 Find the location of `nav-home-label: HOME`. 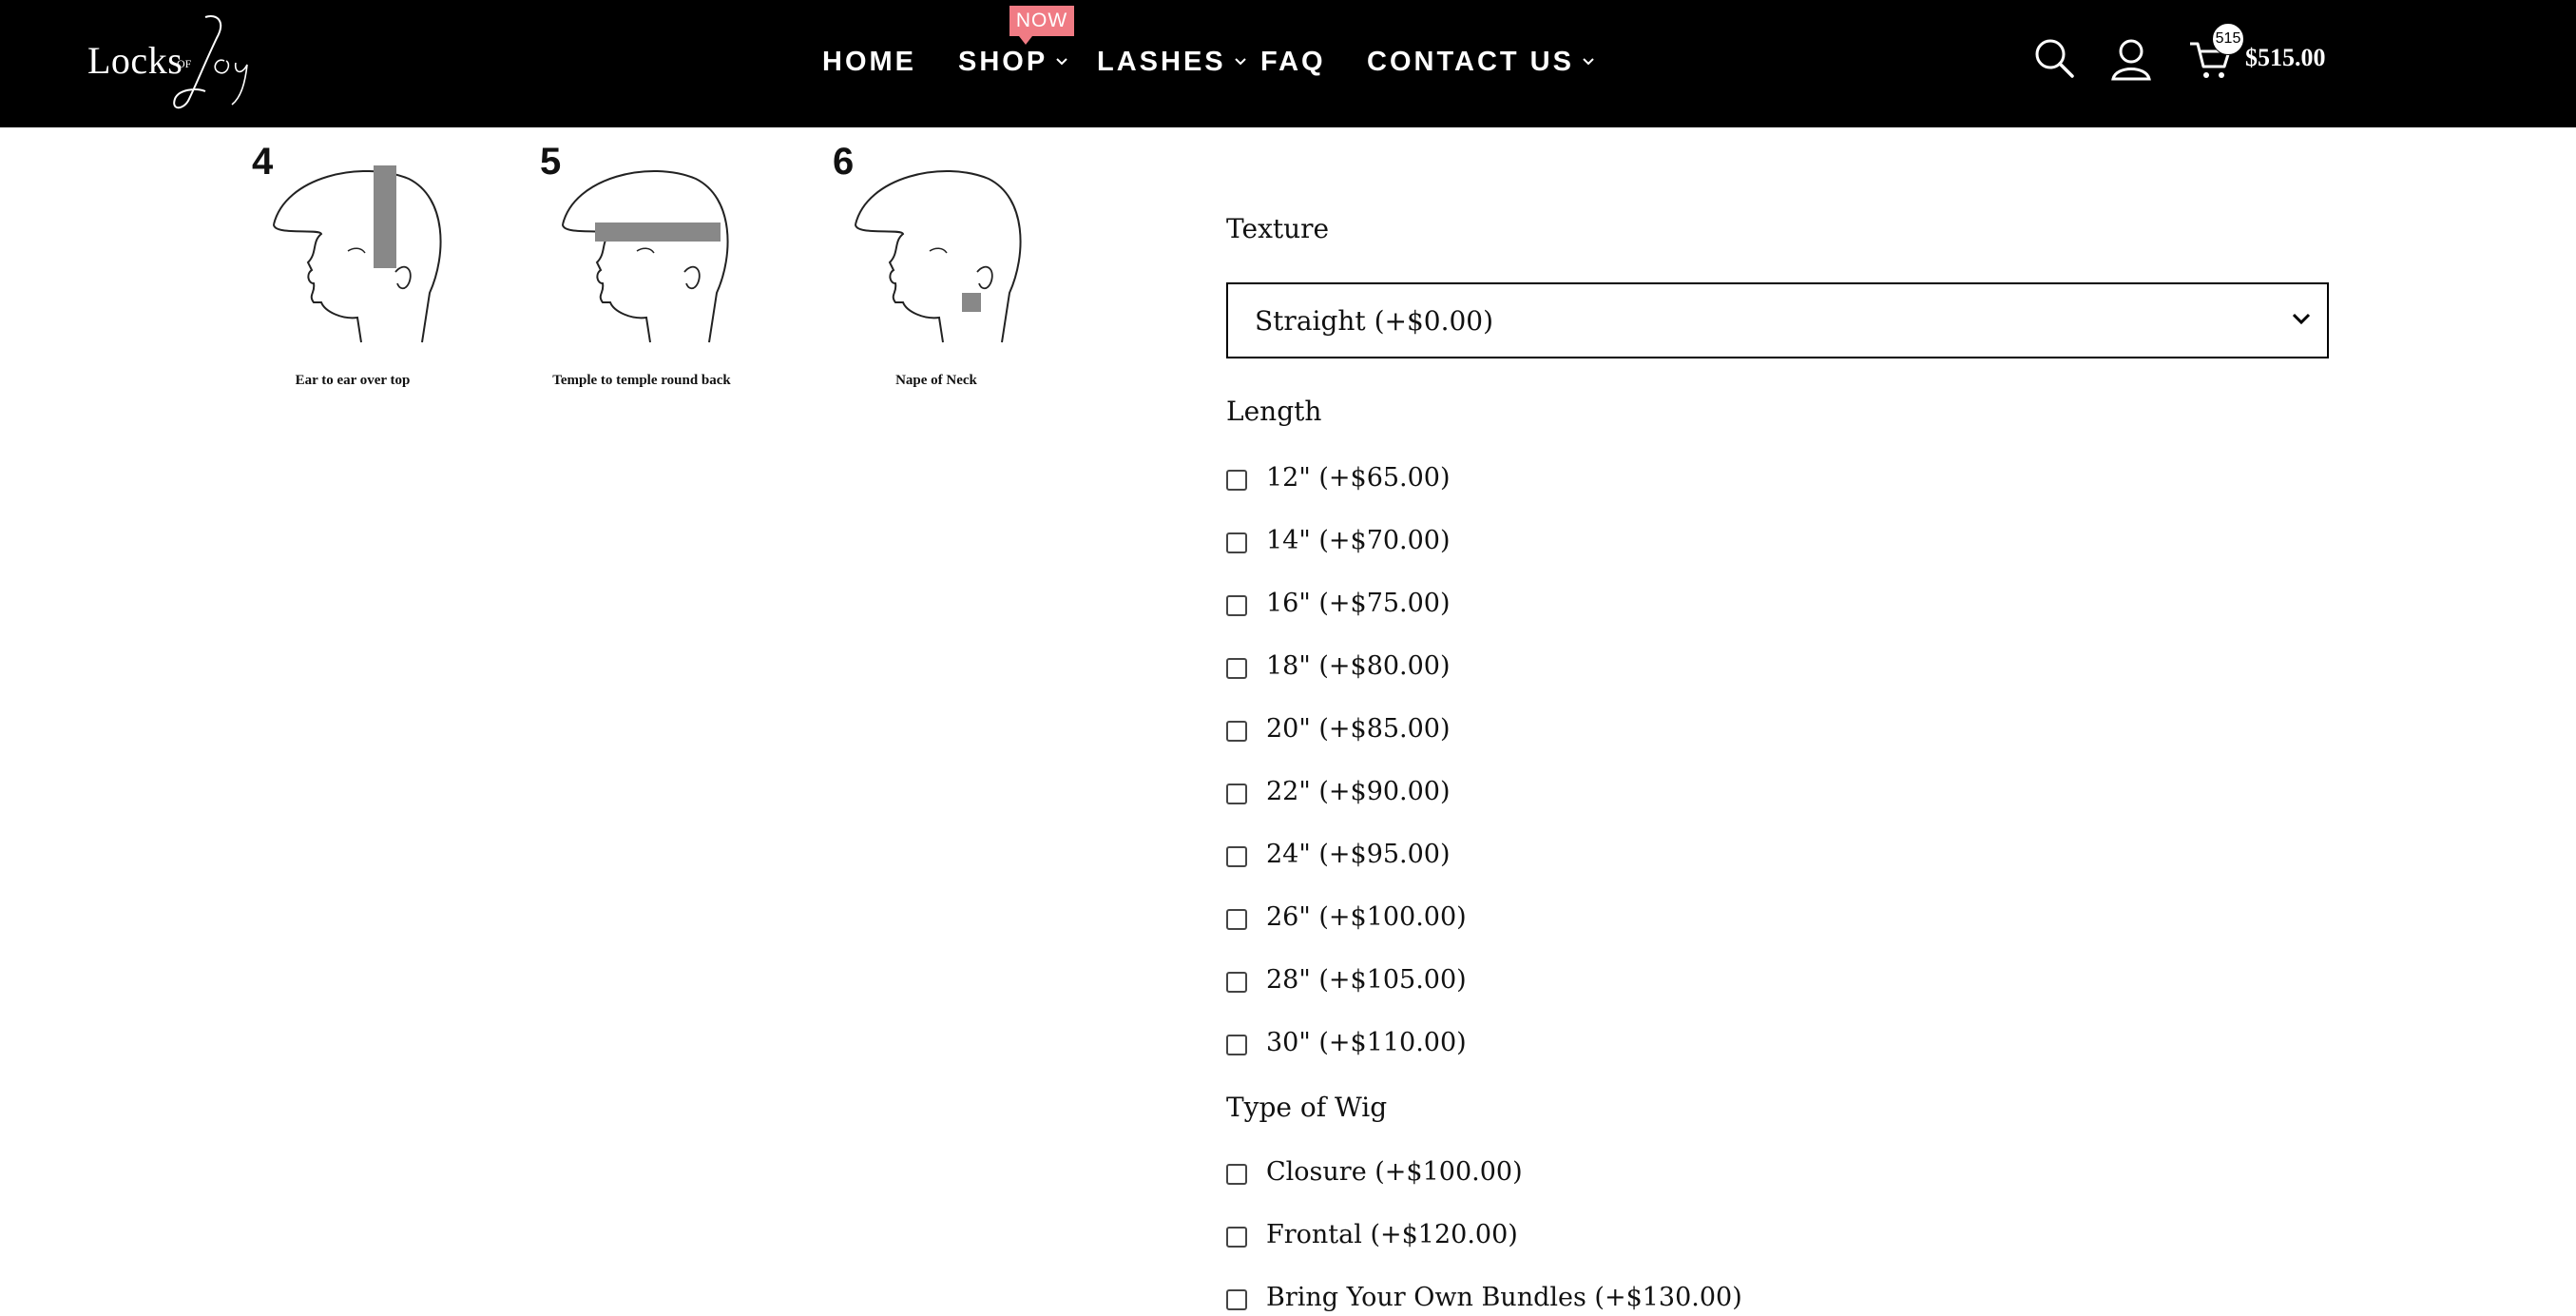

nav-home-label: HOME is located at coordinates (869, 62).